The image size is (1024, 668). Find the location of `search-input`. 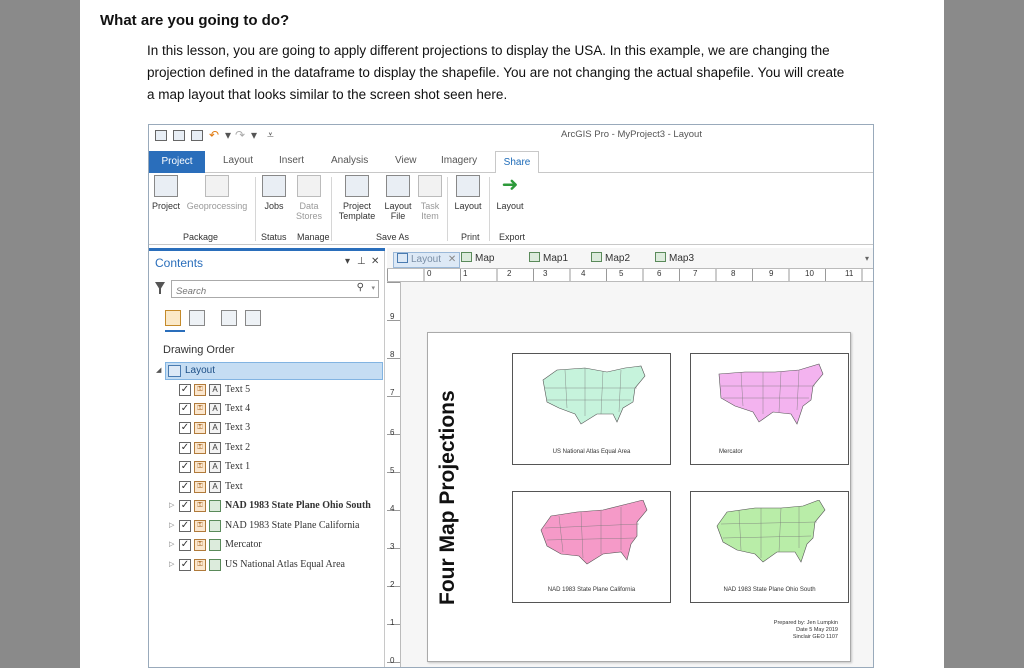

search-input is located at coordinates (257, 291).